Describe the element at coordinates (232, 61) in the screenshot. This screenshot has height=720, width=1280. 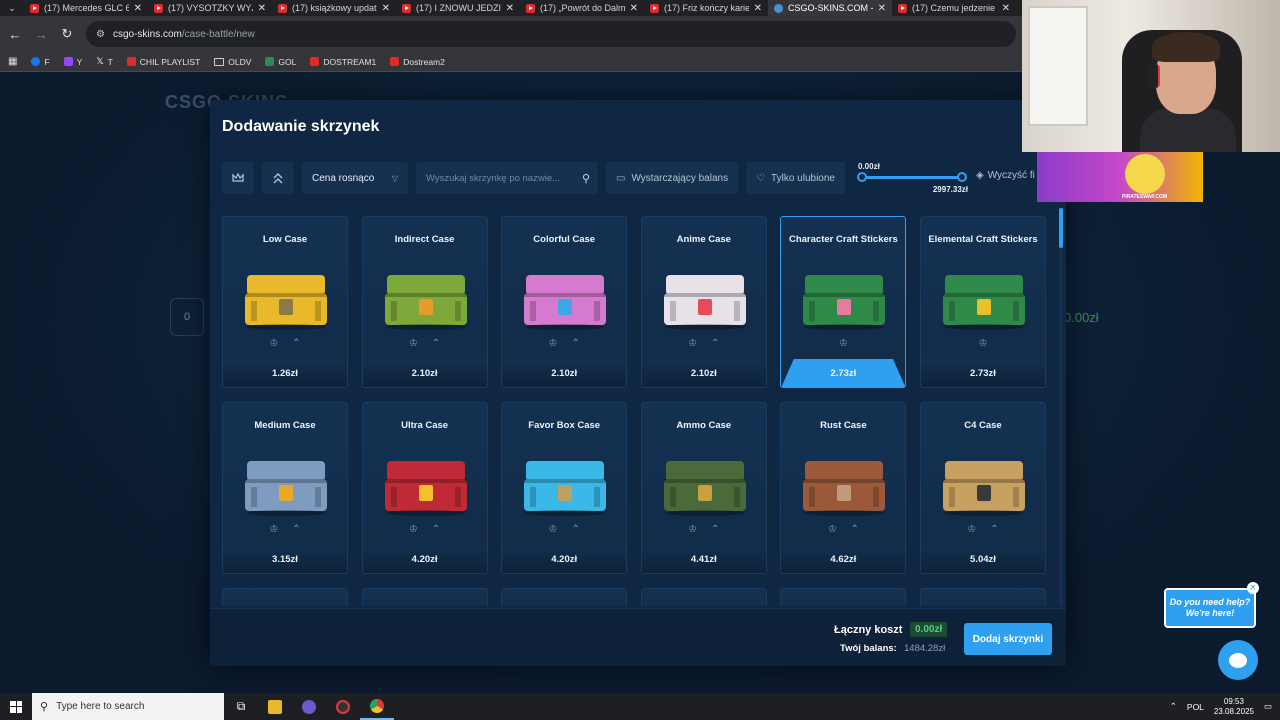
I see `bookmark-item: OLDV` at that location.